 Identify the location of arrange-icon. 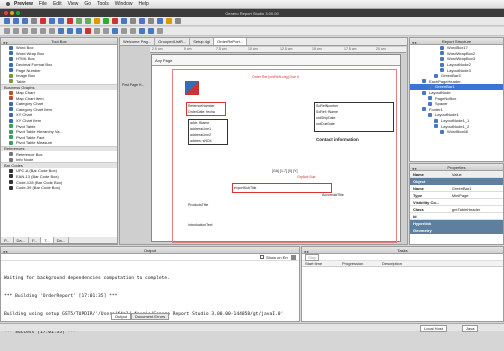
(115, 31).